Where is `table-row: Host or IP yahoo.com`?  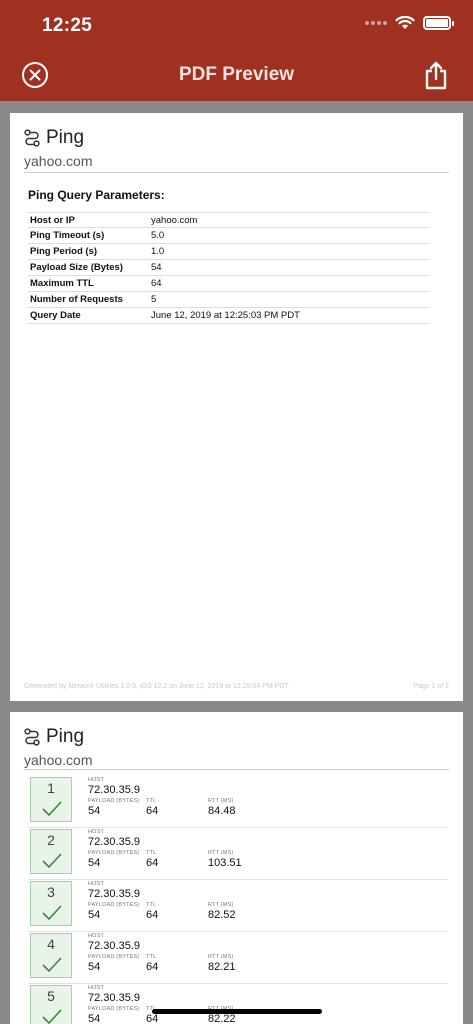 table-row: Host or IP yahoo.com is located at coordinates (229, 220).